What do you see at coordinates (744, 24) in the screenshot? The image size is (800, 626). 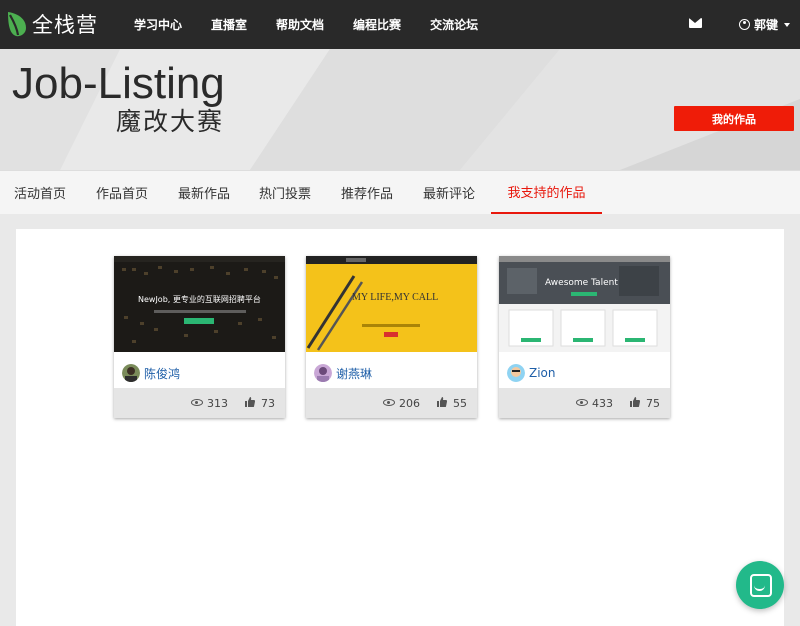 I see `user-icon` at bounding box center [744, 24].